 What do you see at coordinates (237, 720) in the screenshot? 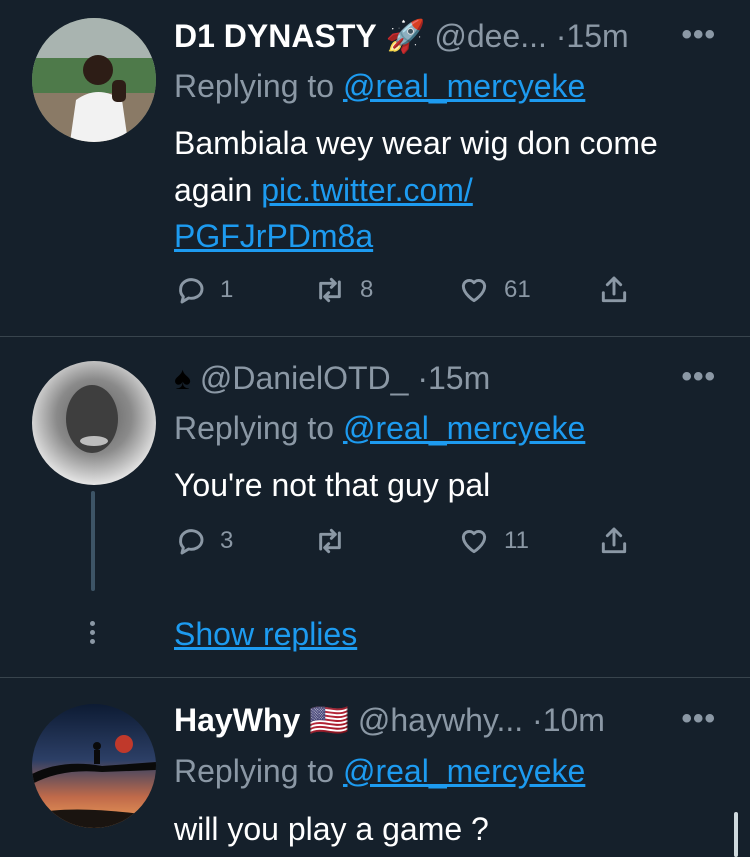
I see `display-name: HayWhy` at bounding box center [237, 720].